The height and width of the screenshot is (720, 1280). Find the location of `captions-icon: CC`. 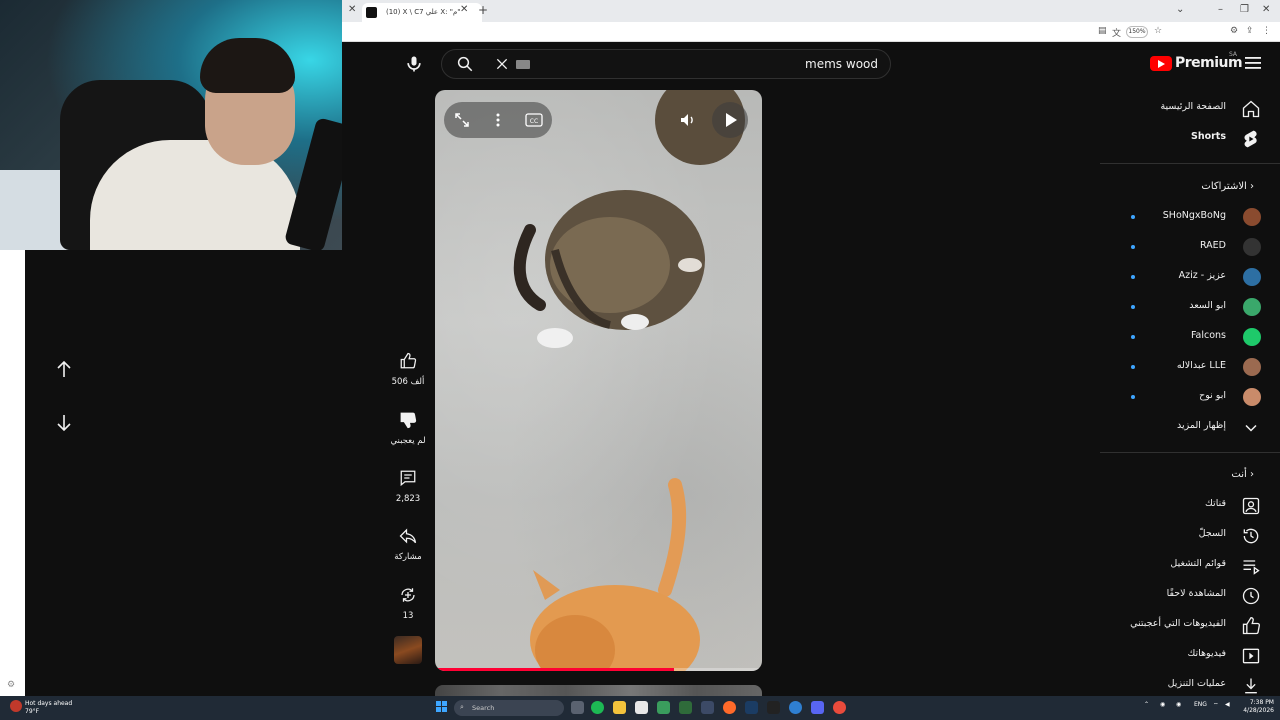

captions-icon: CC is located at coordinates (534, 120).